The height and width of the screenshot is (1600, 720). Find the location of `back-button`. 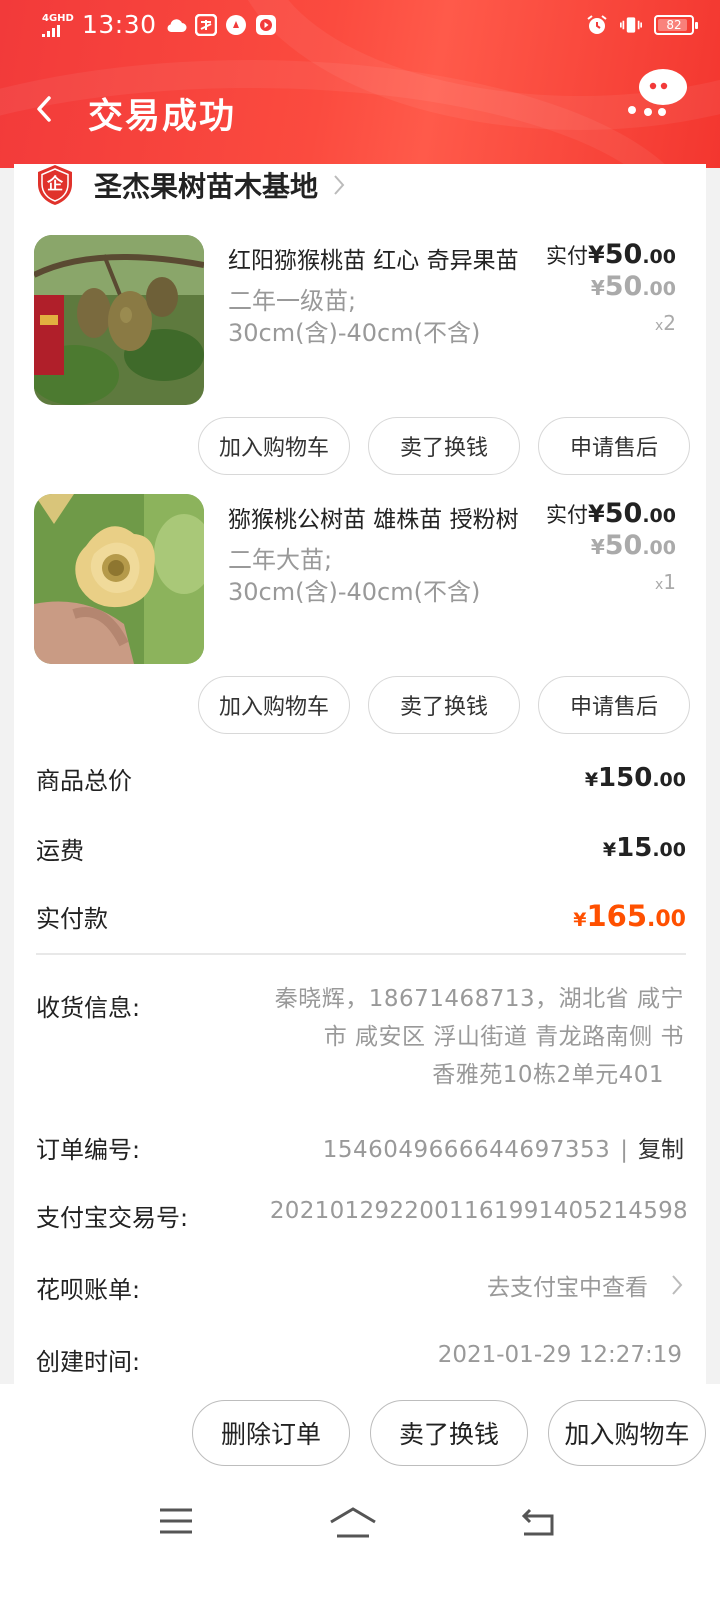

back-button is located at coordinates (44, 109).